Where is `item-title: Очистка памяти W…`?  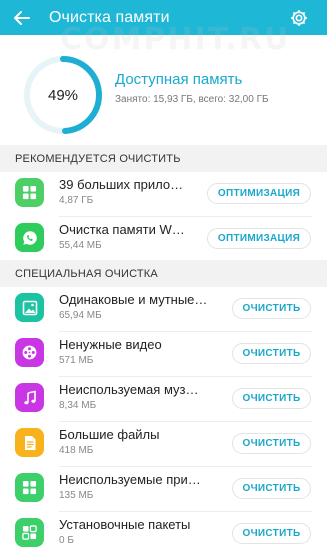
item-title: Очистка памяти W… is located at coordinates (122, 229).